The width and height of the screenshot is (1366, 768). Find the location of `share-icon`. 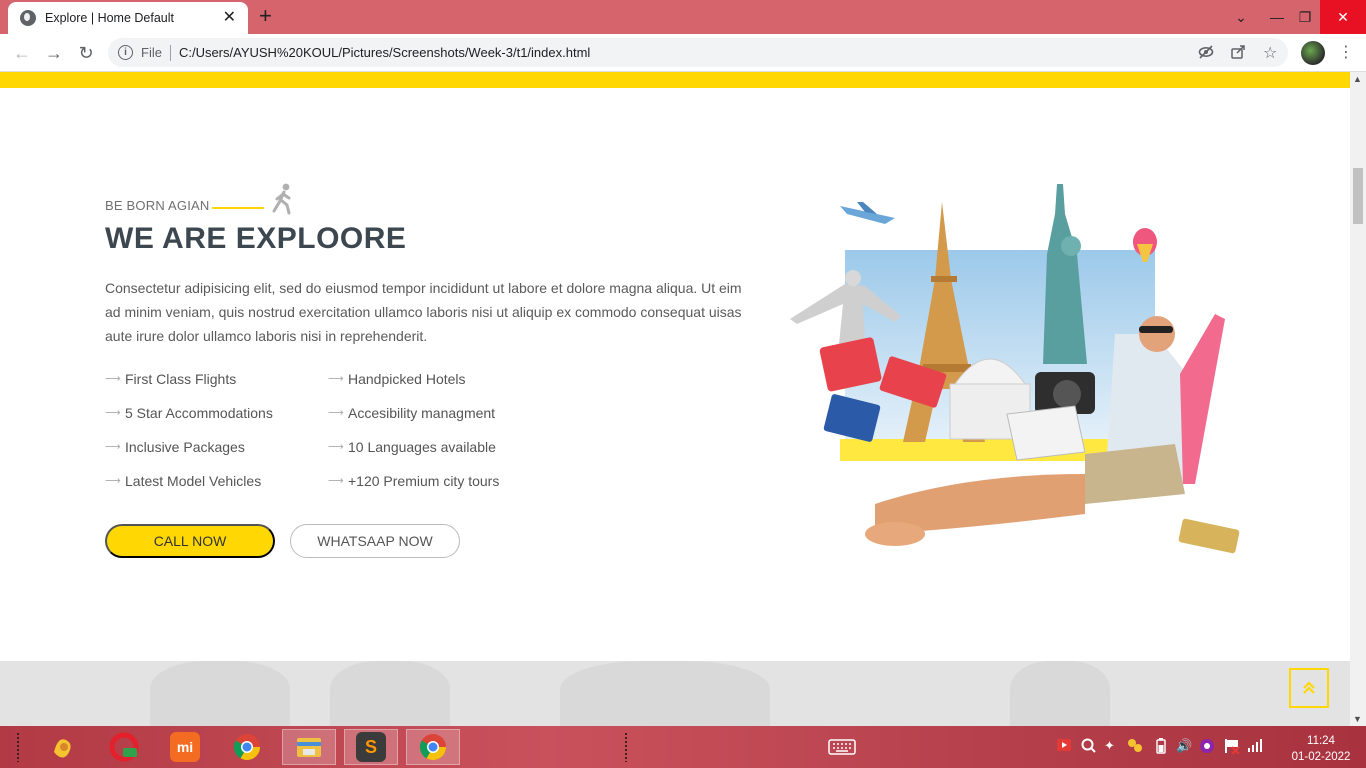

share-icon is located at coordinates (1238, 53).